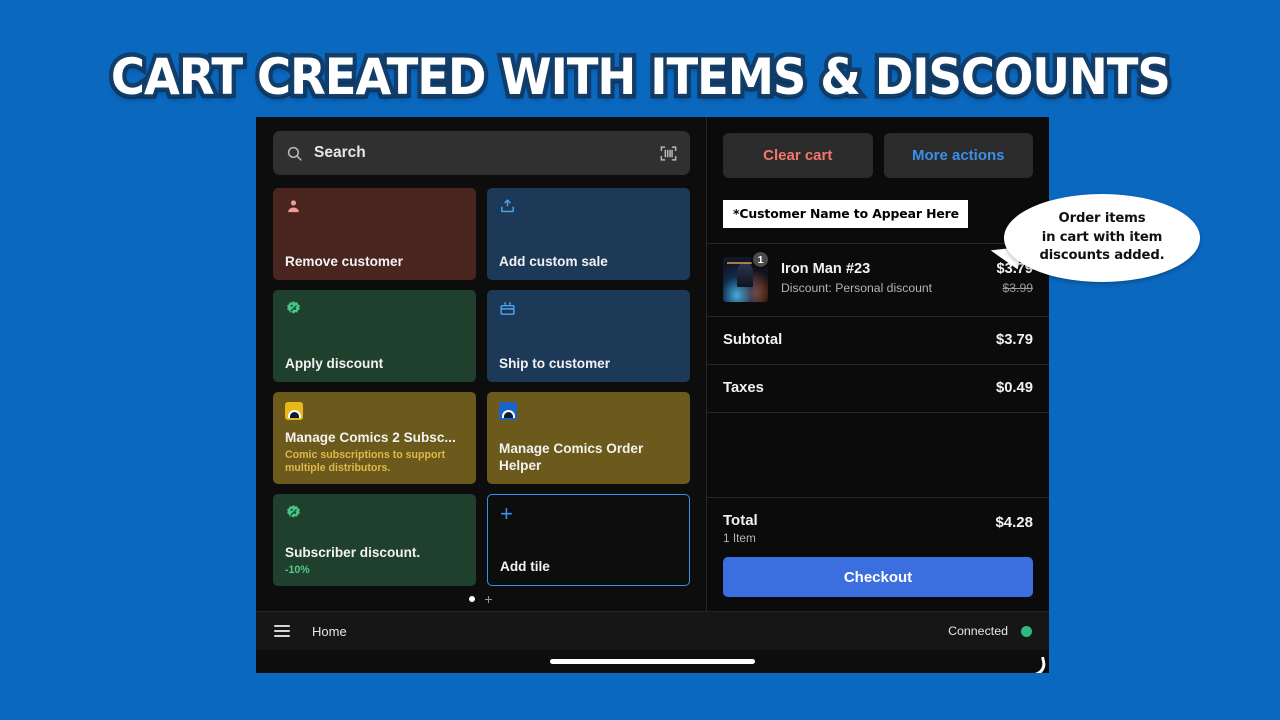  I want to click on subtotal-label: Subtotal, so click(753, 340).